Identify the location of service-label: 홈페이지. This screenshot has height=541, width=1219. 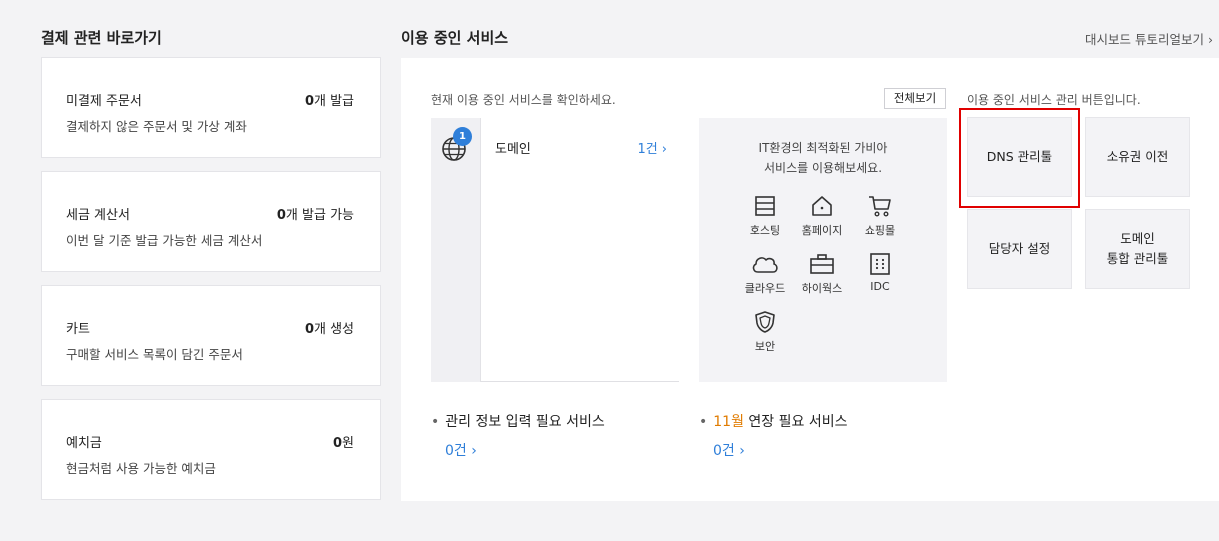
(822, 230).